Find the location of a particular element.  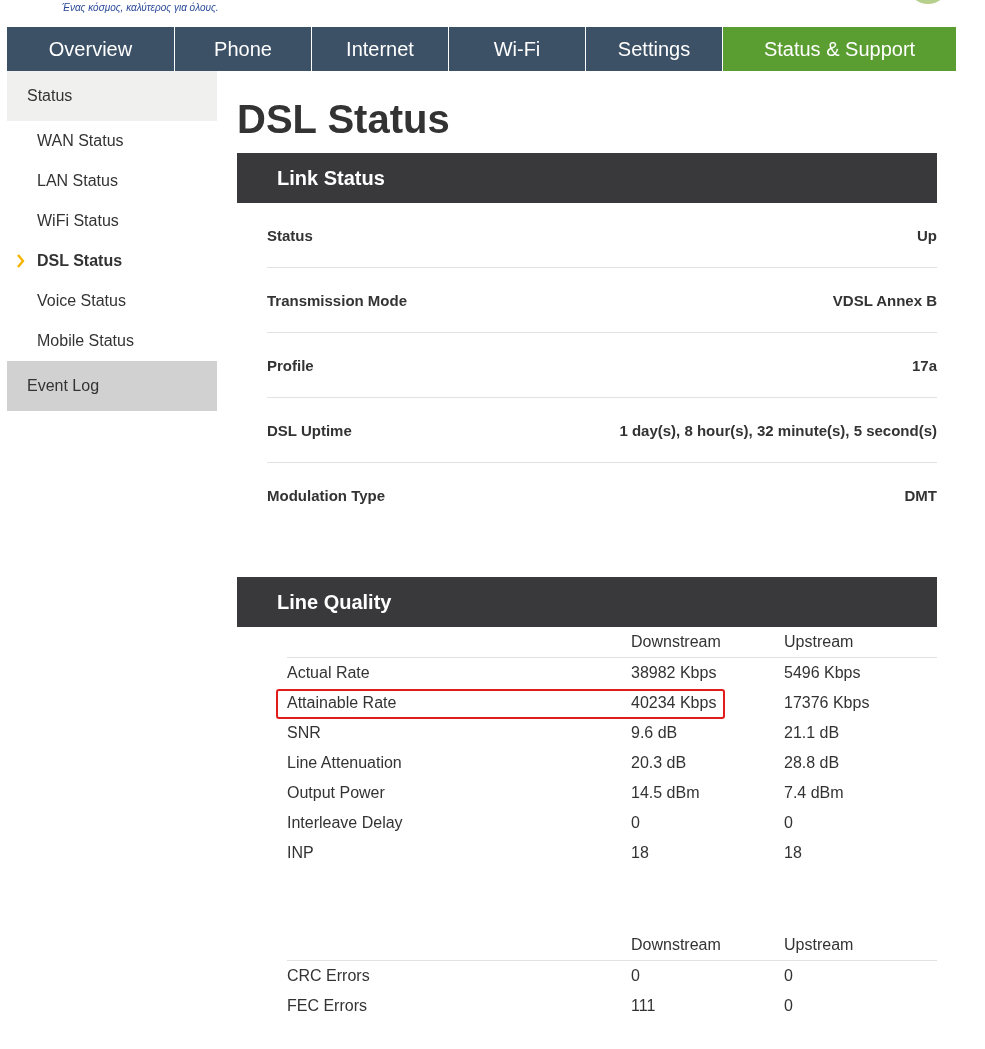

sidebar-item: Mobile Status is located at coordinates (85, 341).